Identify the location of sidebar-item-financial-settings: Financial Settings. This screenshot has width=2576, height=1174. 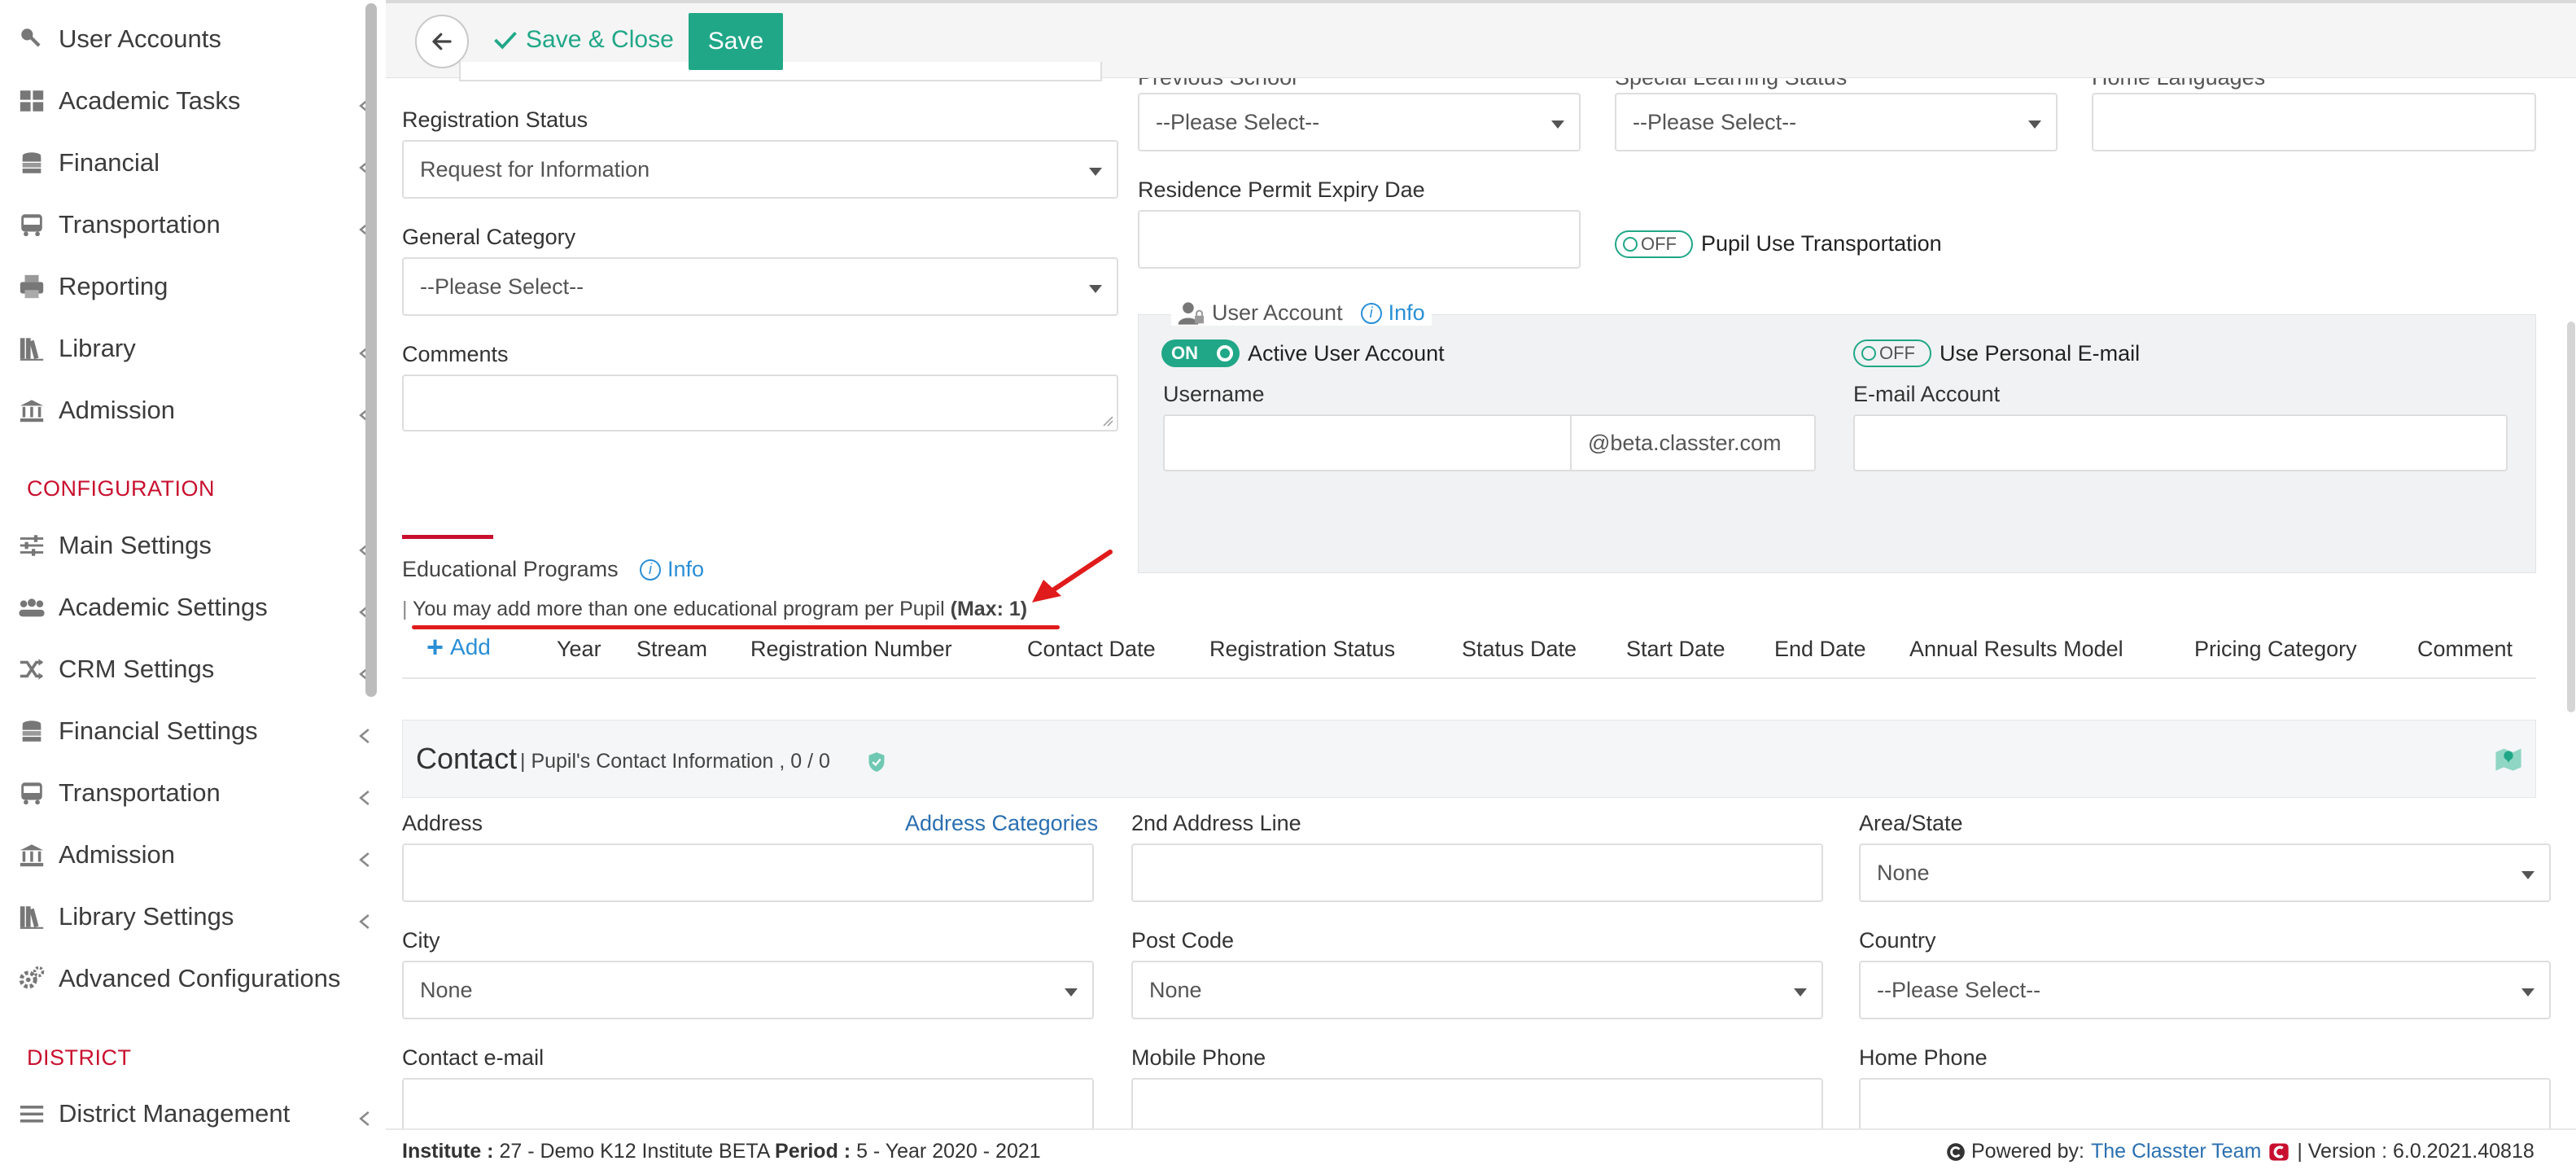
(195, 731).